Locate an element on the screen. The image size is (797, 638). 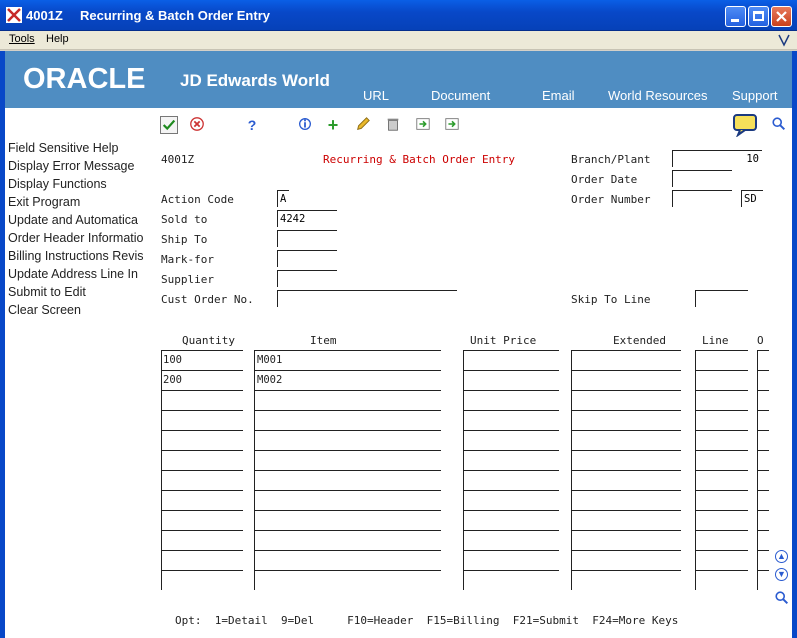
sidebar-item-field-help: Field Sensitive Help is located at coordinates (63, 148).